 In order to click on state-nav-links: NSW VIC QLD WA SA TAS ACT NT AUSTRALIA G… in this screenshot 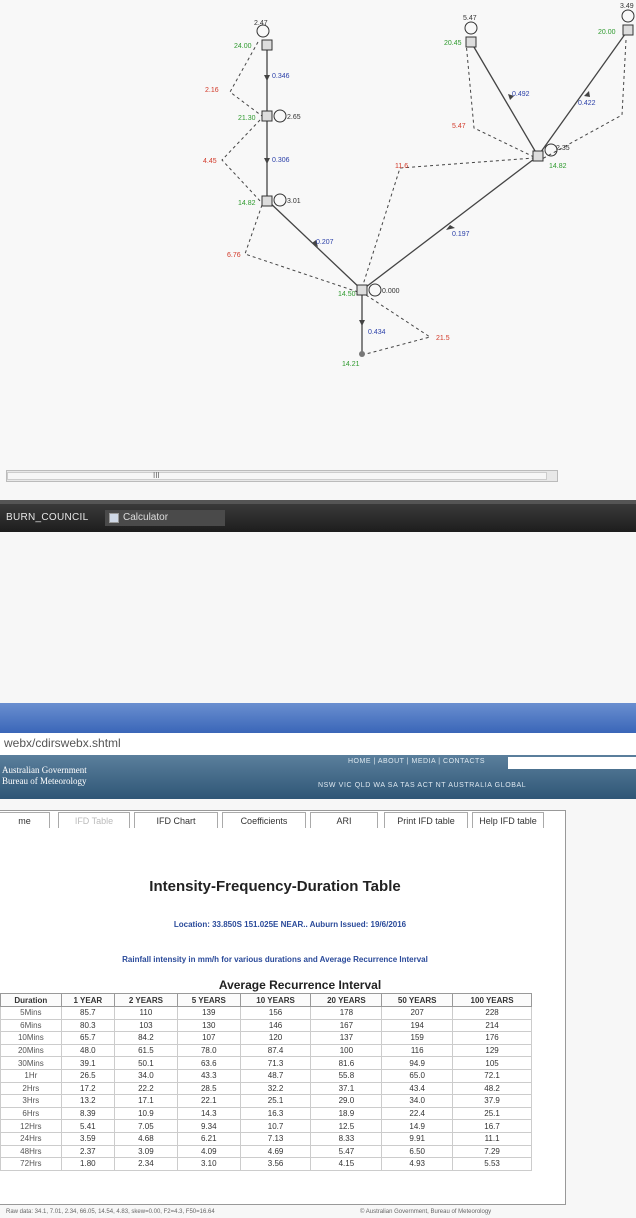, I will do `click(422, 785)`.